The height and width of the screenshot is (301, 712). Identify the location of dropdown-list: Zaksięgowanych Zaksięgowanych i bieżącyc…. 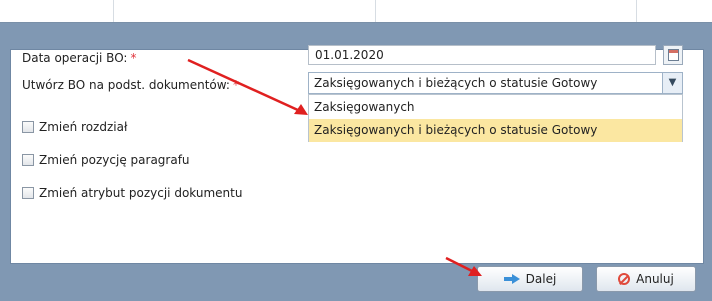
(495, 118).